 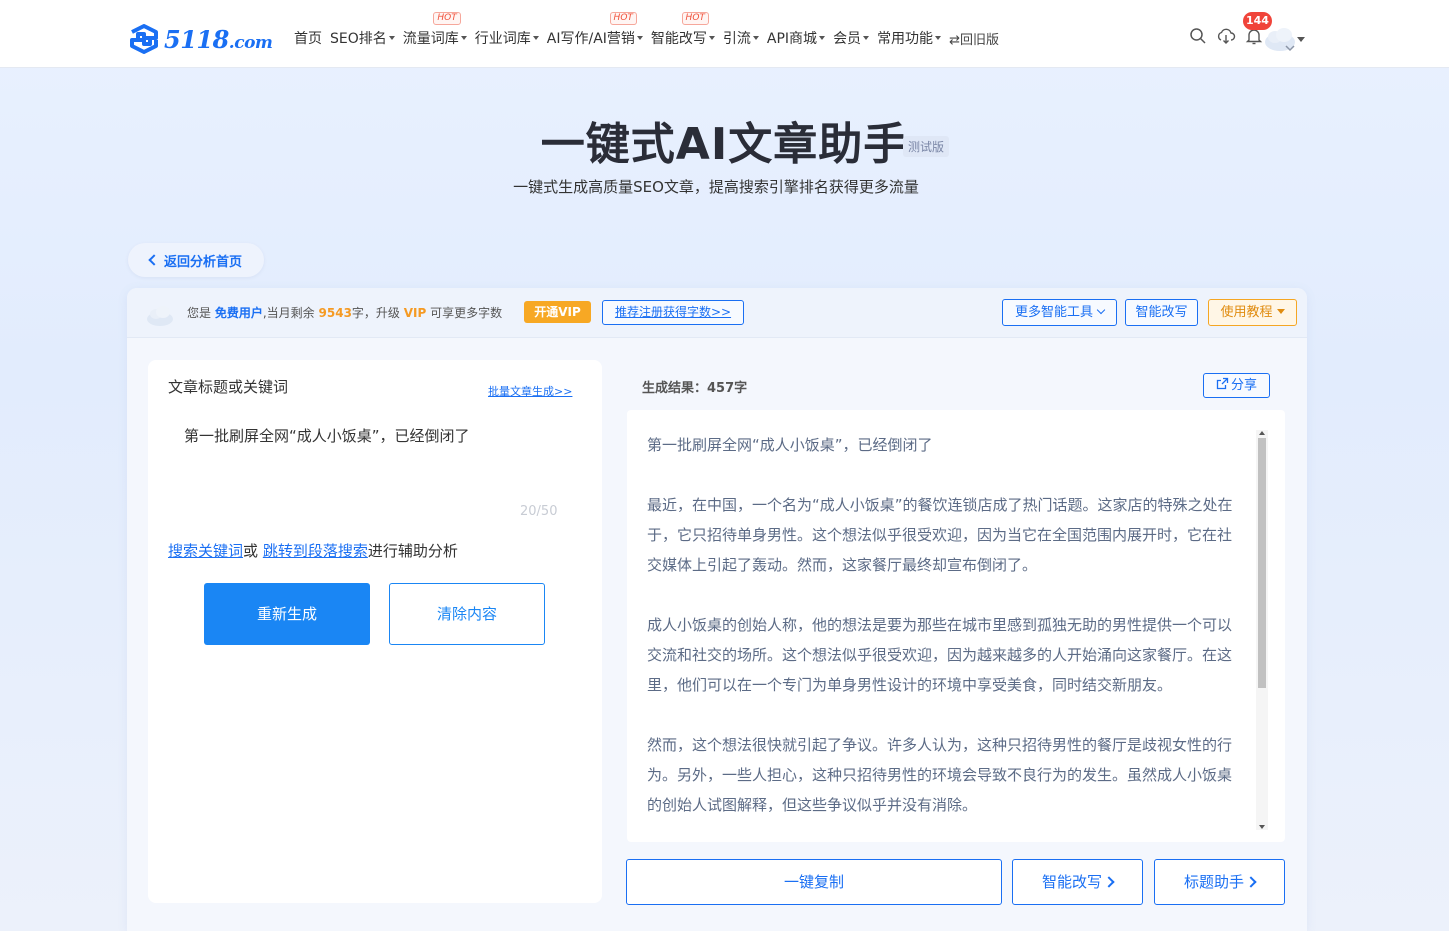 I want to click on paragraph-search-link: 跳转到段落搜索, so click(x=315, y=551).